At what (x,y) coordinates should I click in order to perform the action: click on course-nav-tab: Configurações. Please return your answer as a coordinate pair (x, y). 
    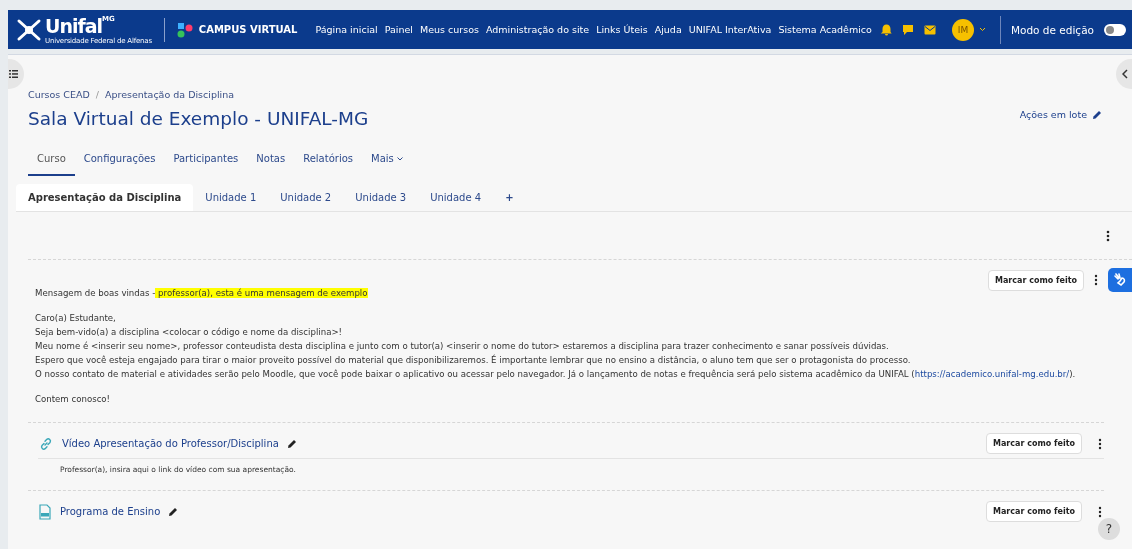
    Looking at the image, I should click on (119, 162).